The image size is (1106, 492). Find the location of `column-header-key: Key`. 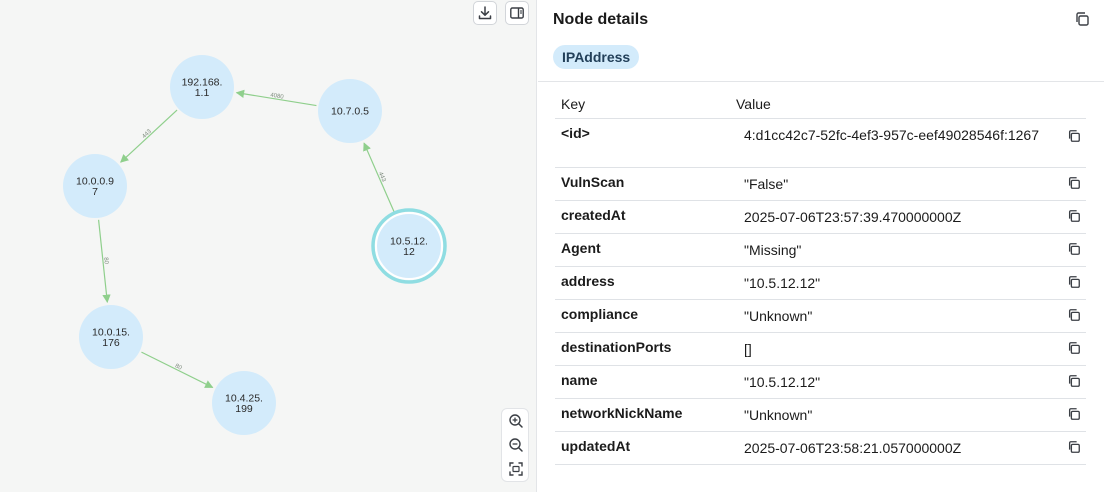

column-header-key: Key is located at coordinates (573, 104).